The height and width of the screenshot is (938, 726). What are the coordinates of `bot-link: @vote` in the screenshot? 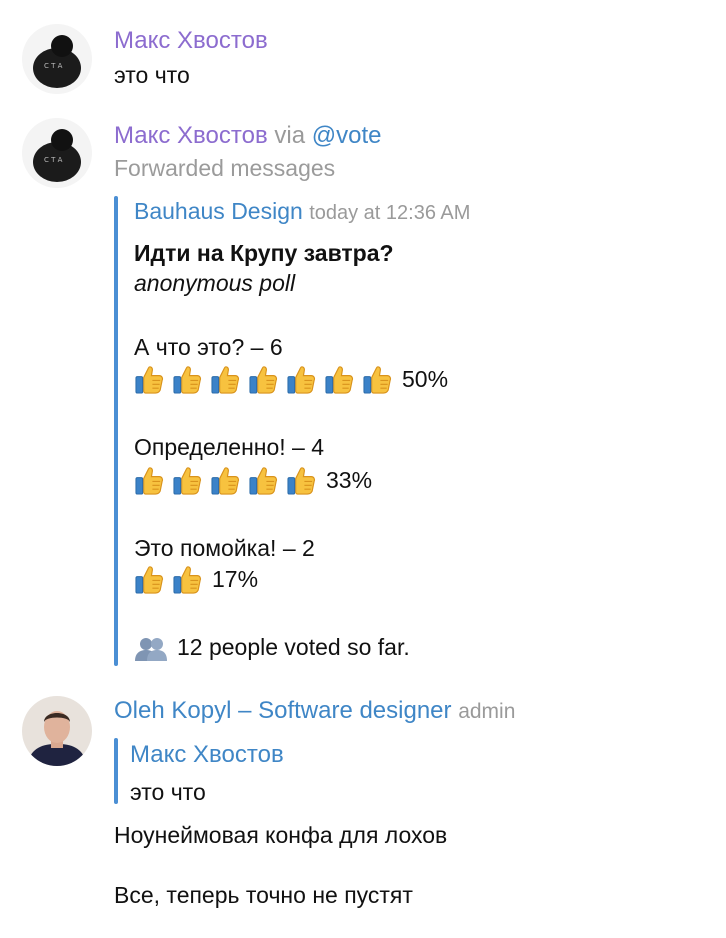 It's located at (347, 135).